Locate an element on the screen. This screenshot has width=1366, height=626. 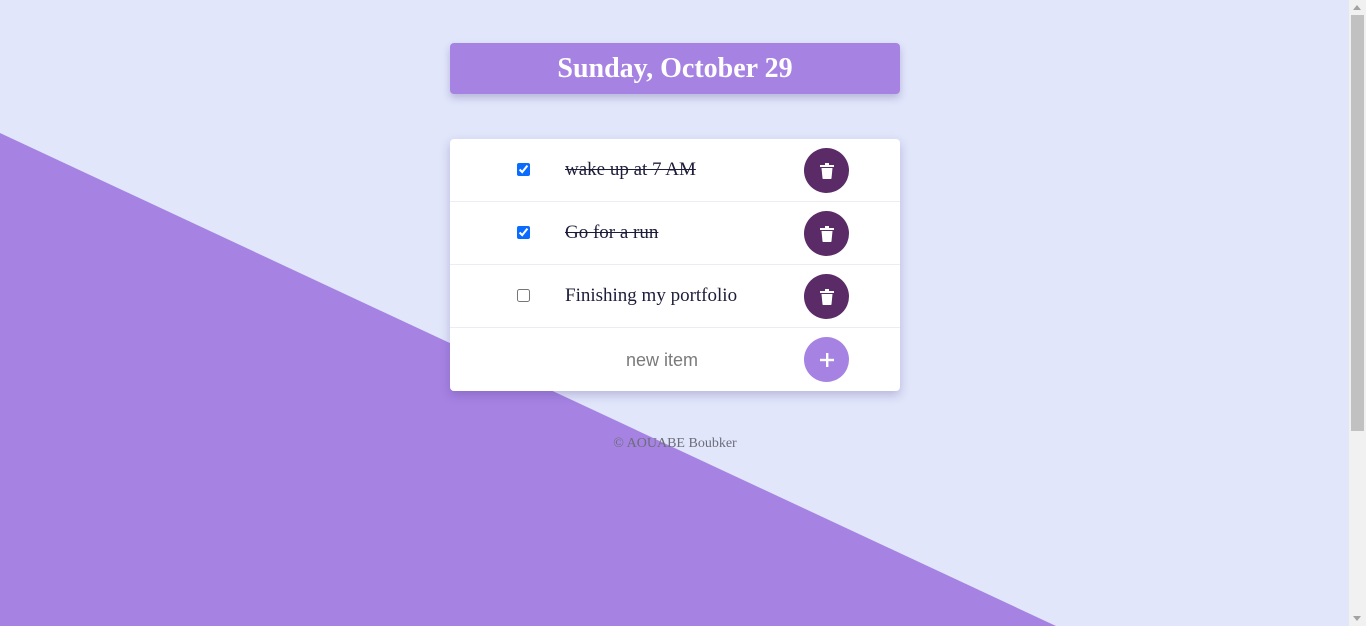
date-title: Sunday, October 29 is located at coordinates (675, 68).